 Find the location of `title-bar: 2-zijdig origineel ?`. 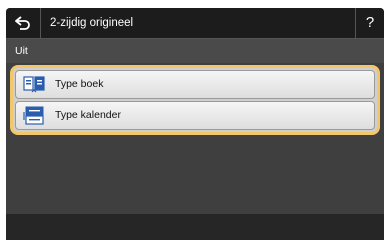

title-bar: 2-zijdig origineel ? is located at coordinates (195, 23).